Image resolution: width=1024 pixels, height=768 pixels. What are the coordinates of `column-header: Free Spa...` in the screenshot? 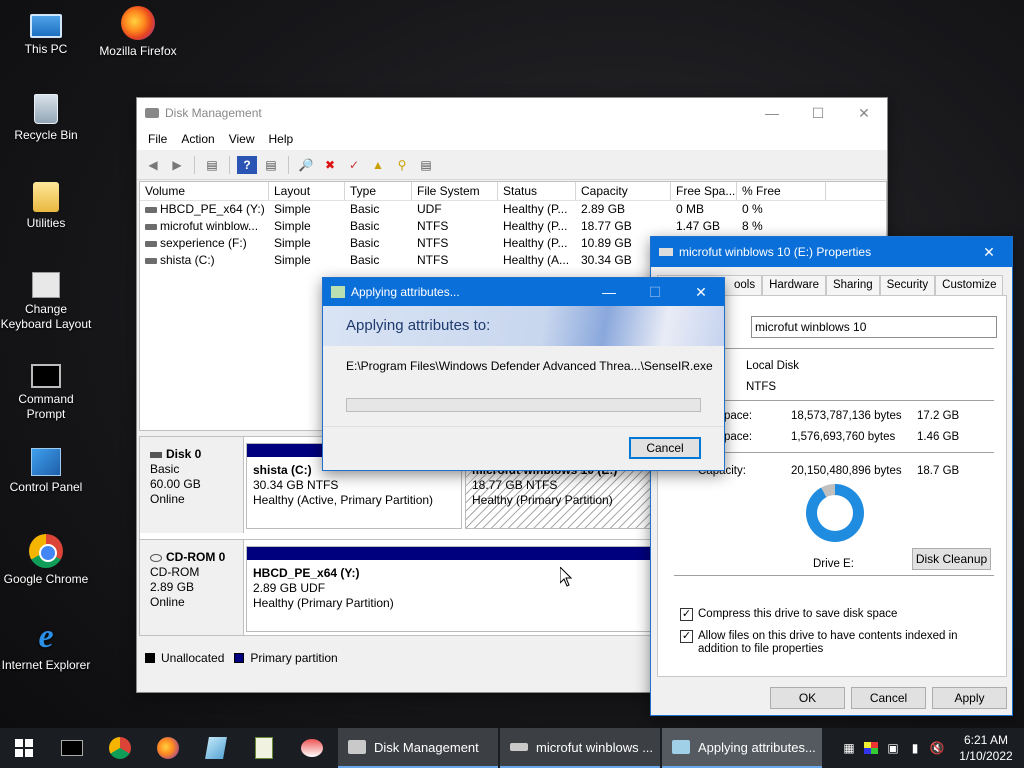 It's located at (704, 191).